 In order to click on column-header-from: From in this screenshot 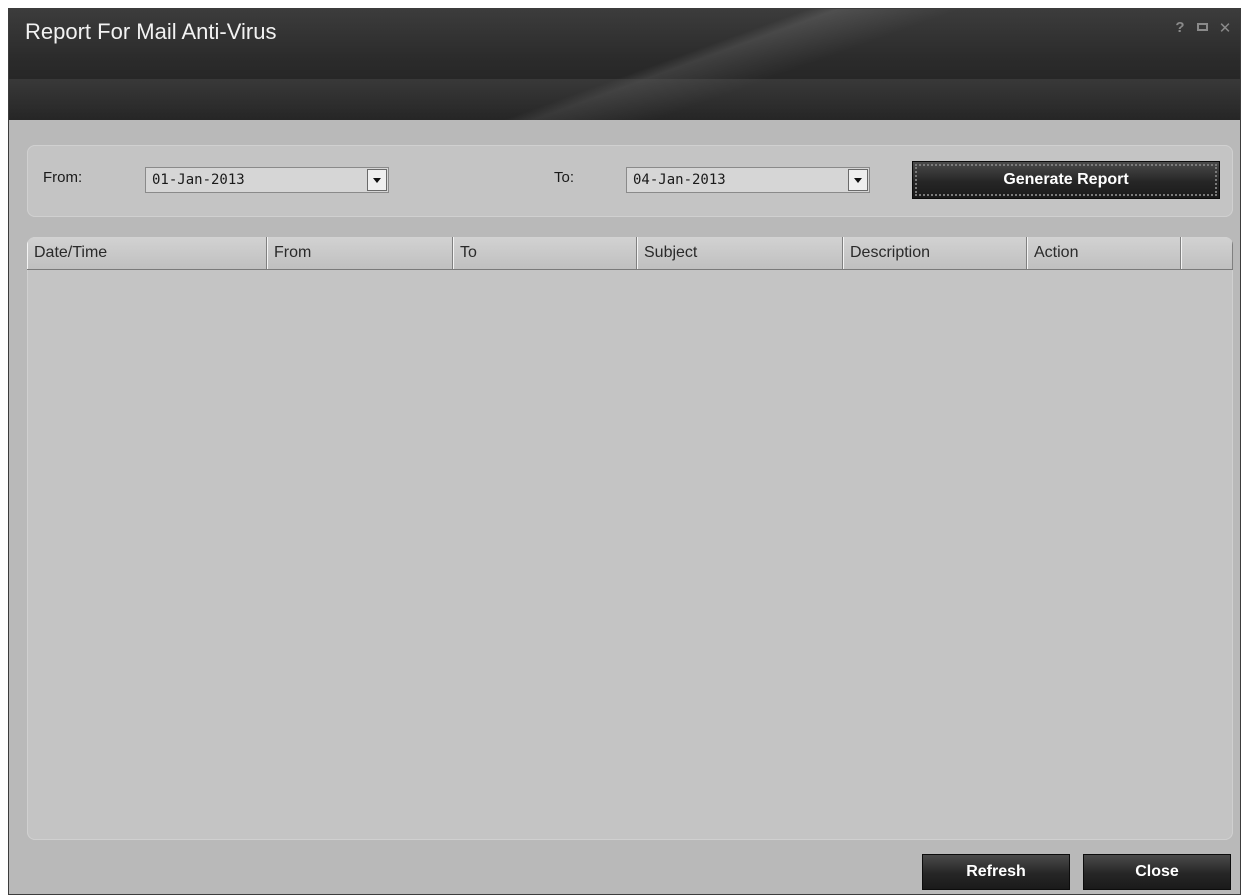, I will do `click(360, 253)`.